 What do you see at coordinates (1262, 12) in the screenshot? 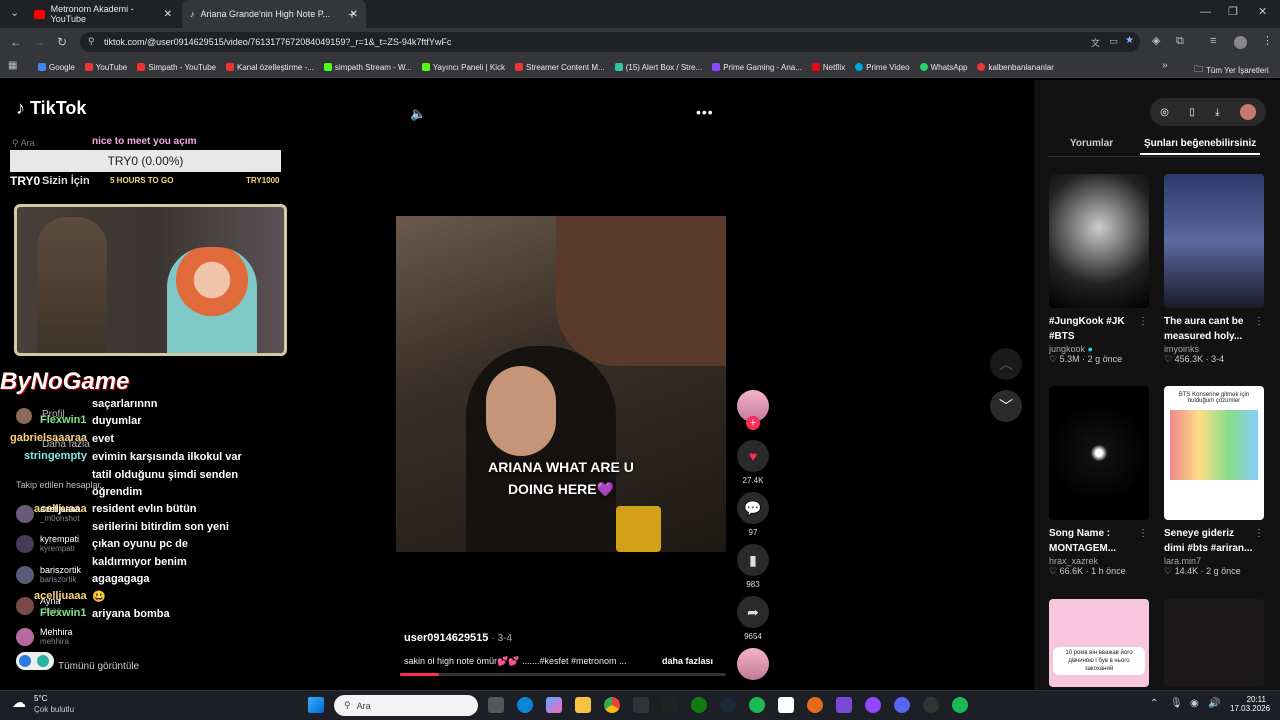
I see `close-window-icon: ✕` at bounding box center [1262, 12].